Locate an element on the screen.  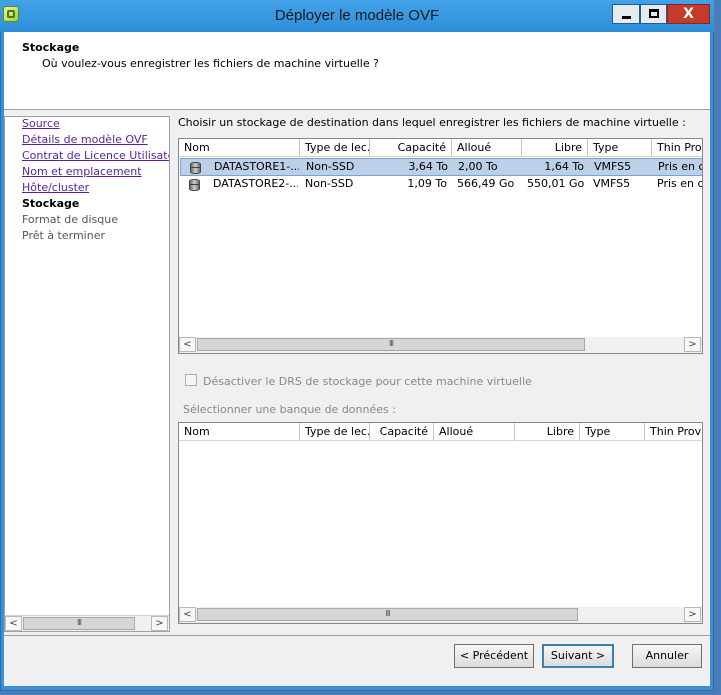
cell-free: 550,01 Go is located at coordinates (556, 183).